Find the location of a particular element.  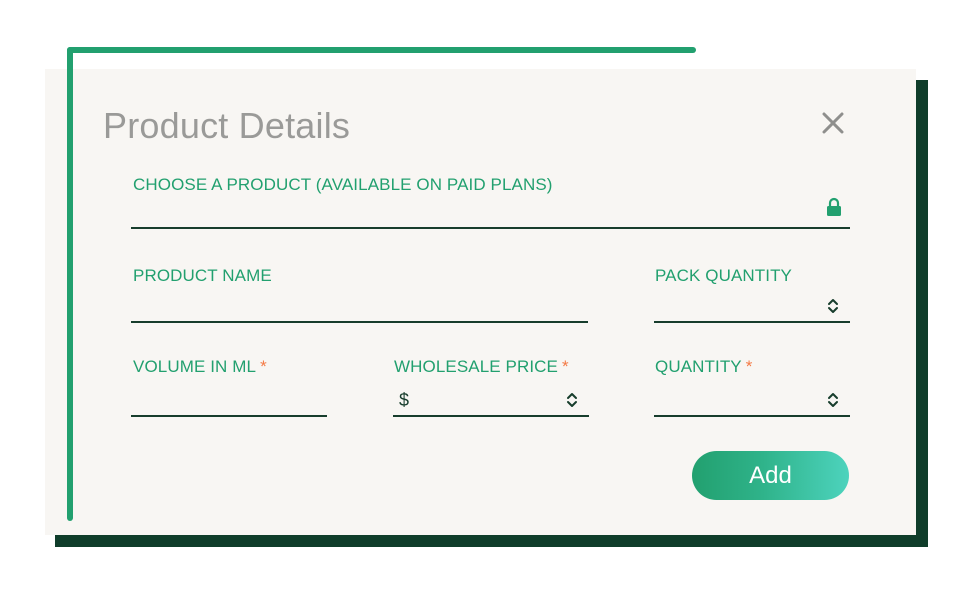

quantity-spinner-icon is located at coordinates (833, 400).